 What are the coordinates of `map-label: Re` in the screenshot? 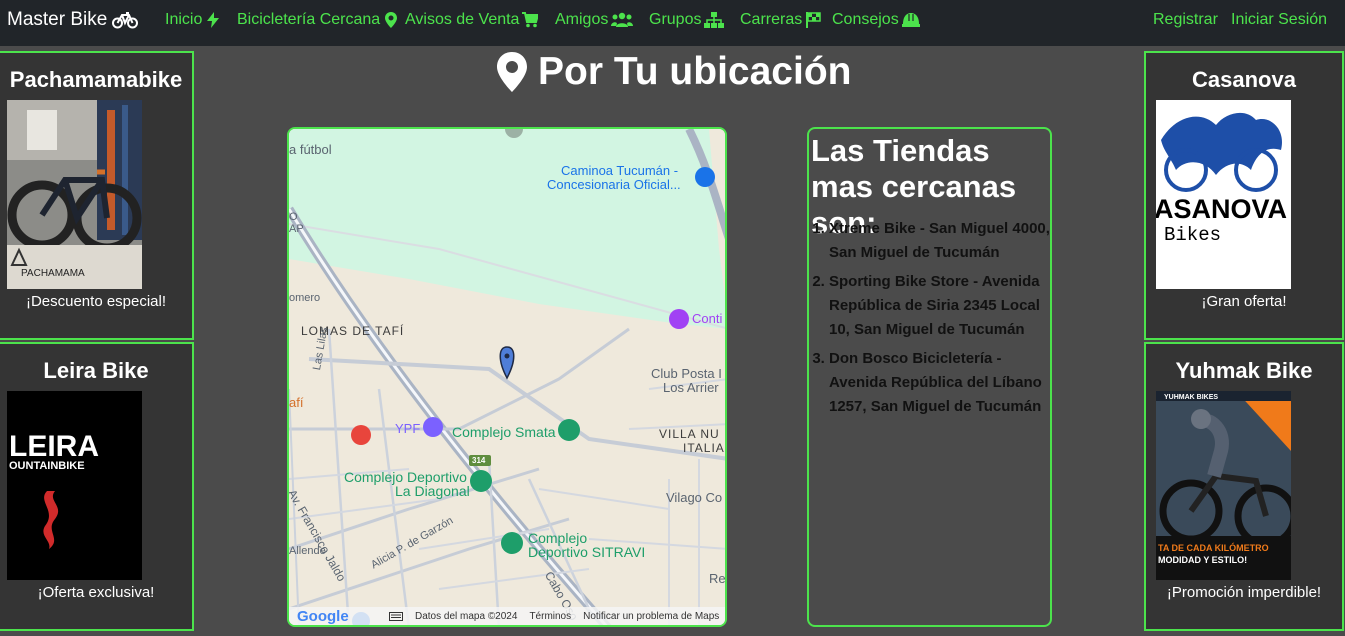 It's located at (717, 578).